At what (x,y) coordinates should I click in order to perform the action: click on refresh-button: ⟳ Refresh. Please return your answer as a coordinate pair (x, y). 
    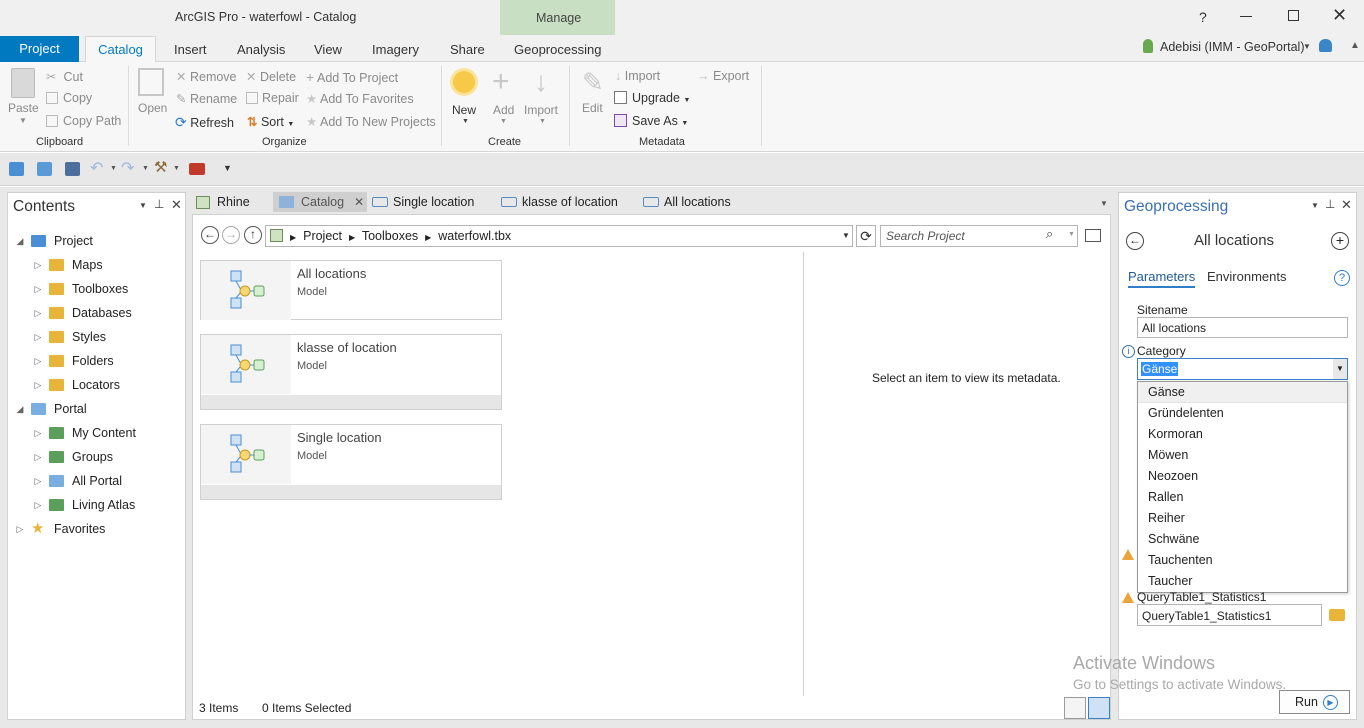
    Looking at the image, I should click on (204, 122).